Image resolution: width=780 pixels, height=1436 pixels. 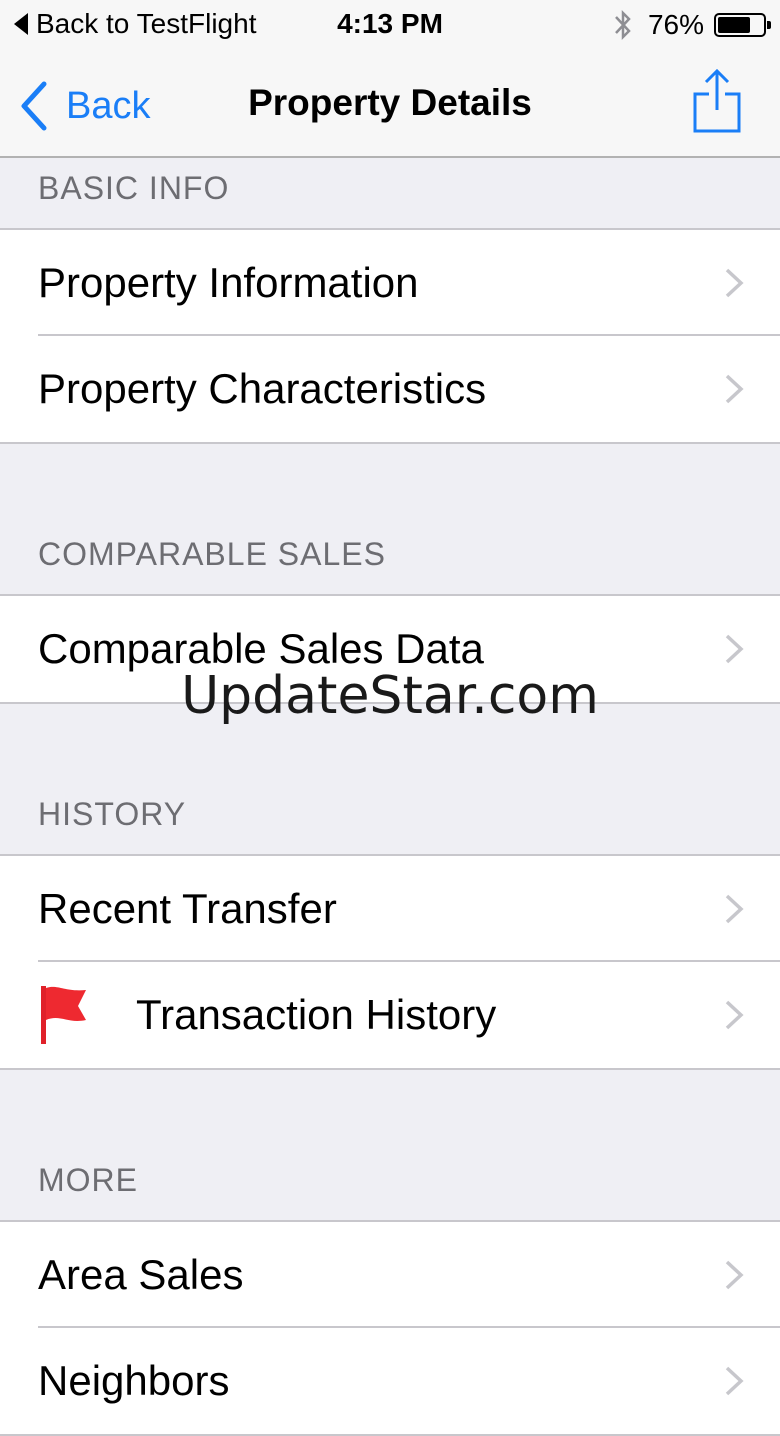 What do you see at coordinates (141, 1274) in the screenshot?
I see `row-label: Area Sales` at bounding box center [141, 1274].